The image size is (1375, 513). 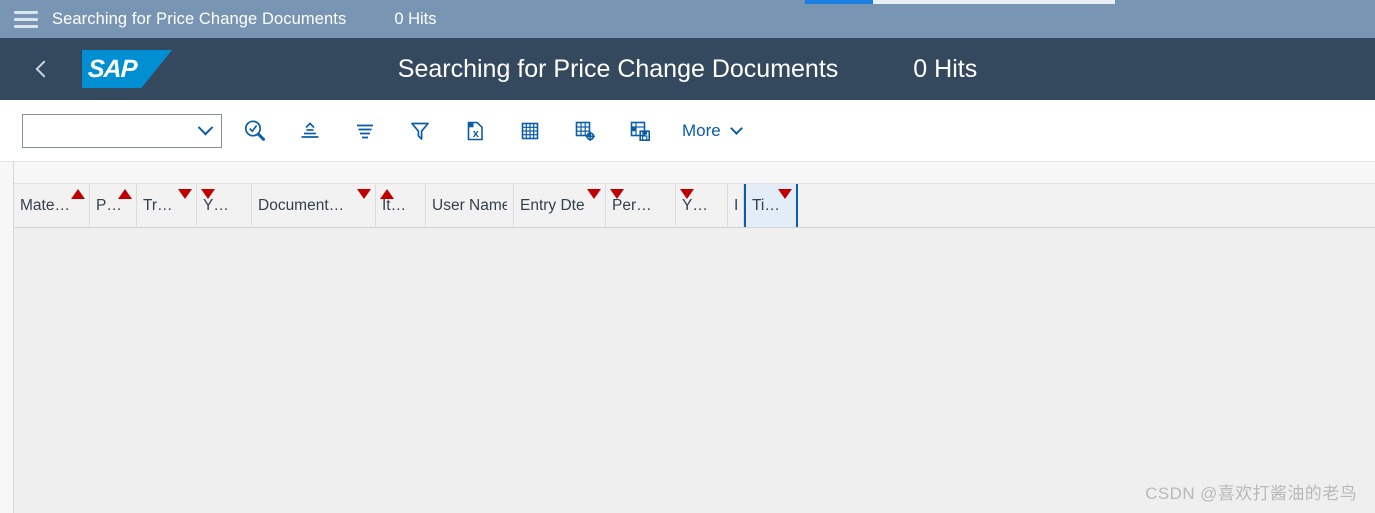 What do you see at coordinates (552, 205) in the screenshot?
I see `table-column-label: Entry Dte` at bounding box center [552, 205].